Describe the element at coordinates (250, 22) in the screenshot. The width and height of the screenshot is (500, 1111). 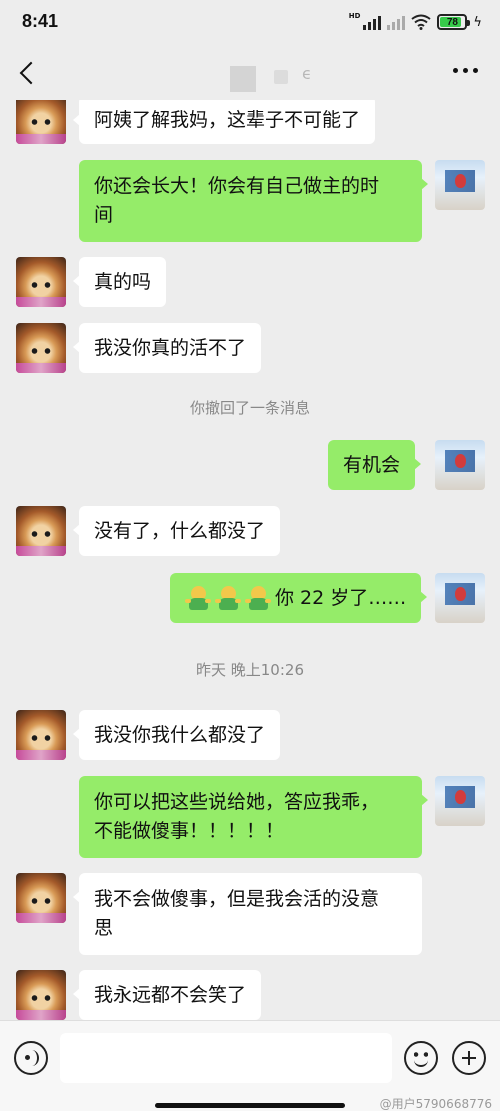
I see `status-bar: 8:41 HD 78 ϟ` at that location.